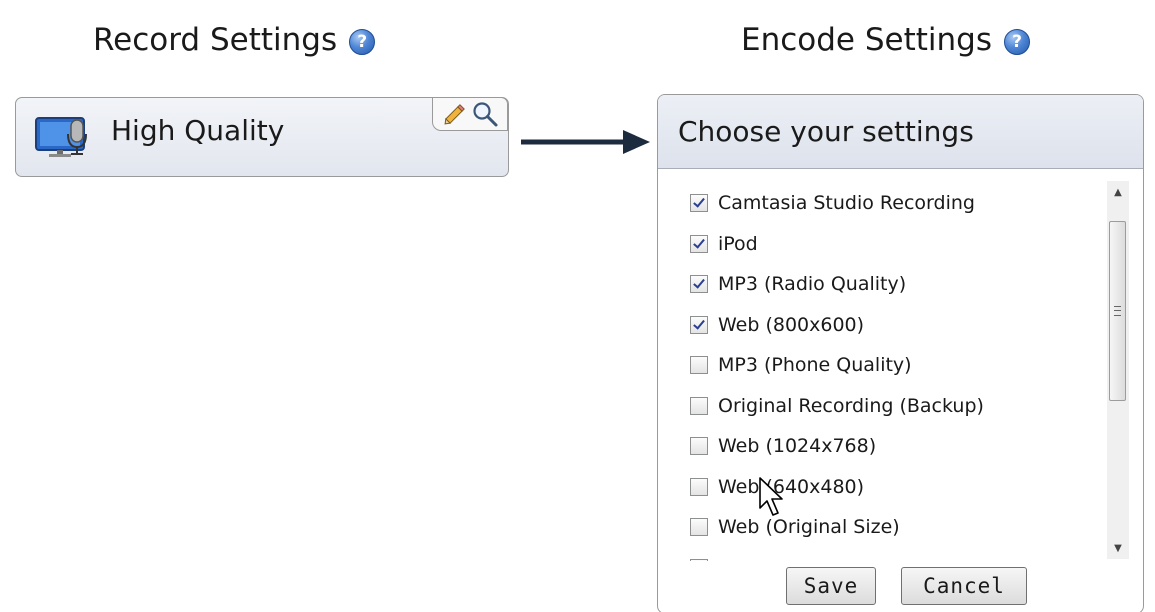  I want to click on item-label: Original Recording (Backup), so click(851, 405).